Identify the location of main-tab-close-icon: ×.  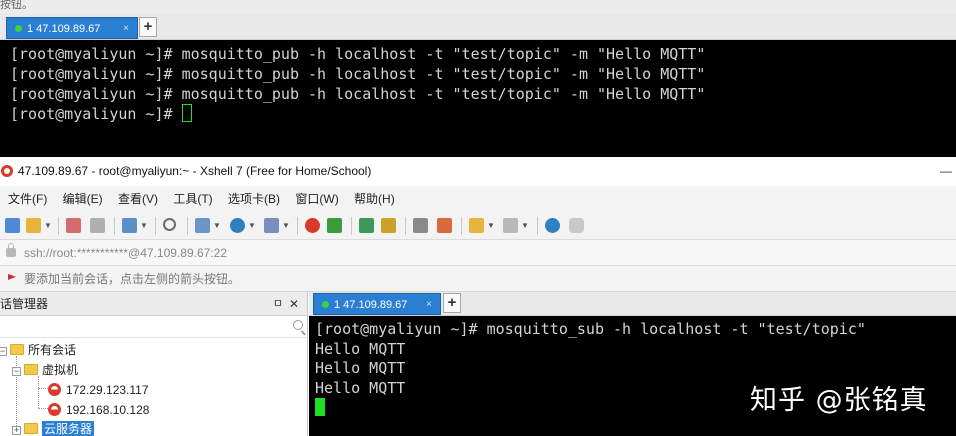
(429, 305).